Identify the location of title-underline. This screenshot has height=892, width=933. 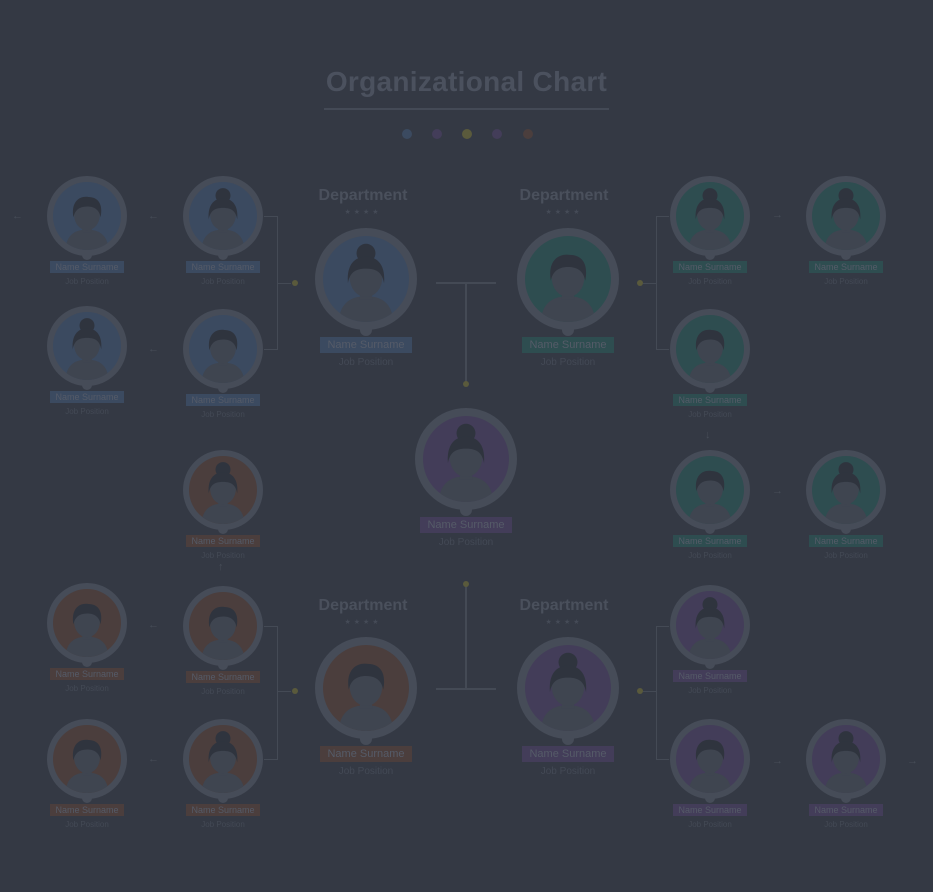
(466, 109).